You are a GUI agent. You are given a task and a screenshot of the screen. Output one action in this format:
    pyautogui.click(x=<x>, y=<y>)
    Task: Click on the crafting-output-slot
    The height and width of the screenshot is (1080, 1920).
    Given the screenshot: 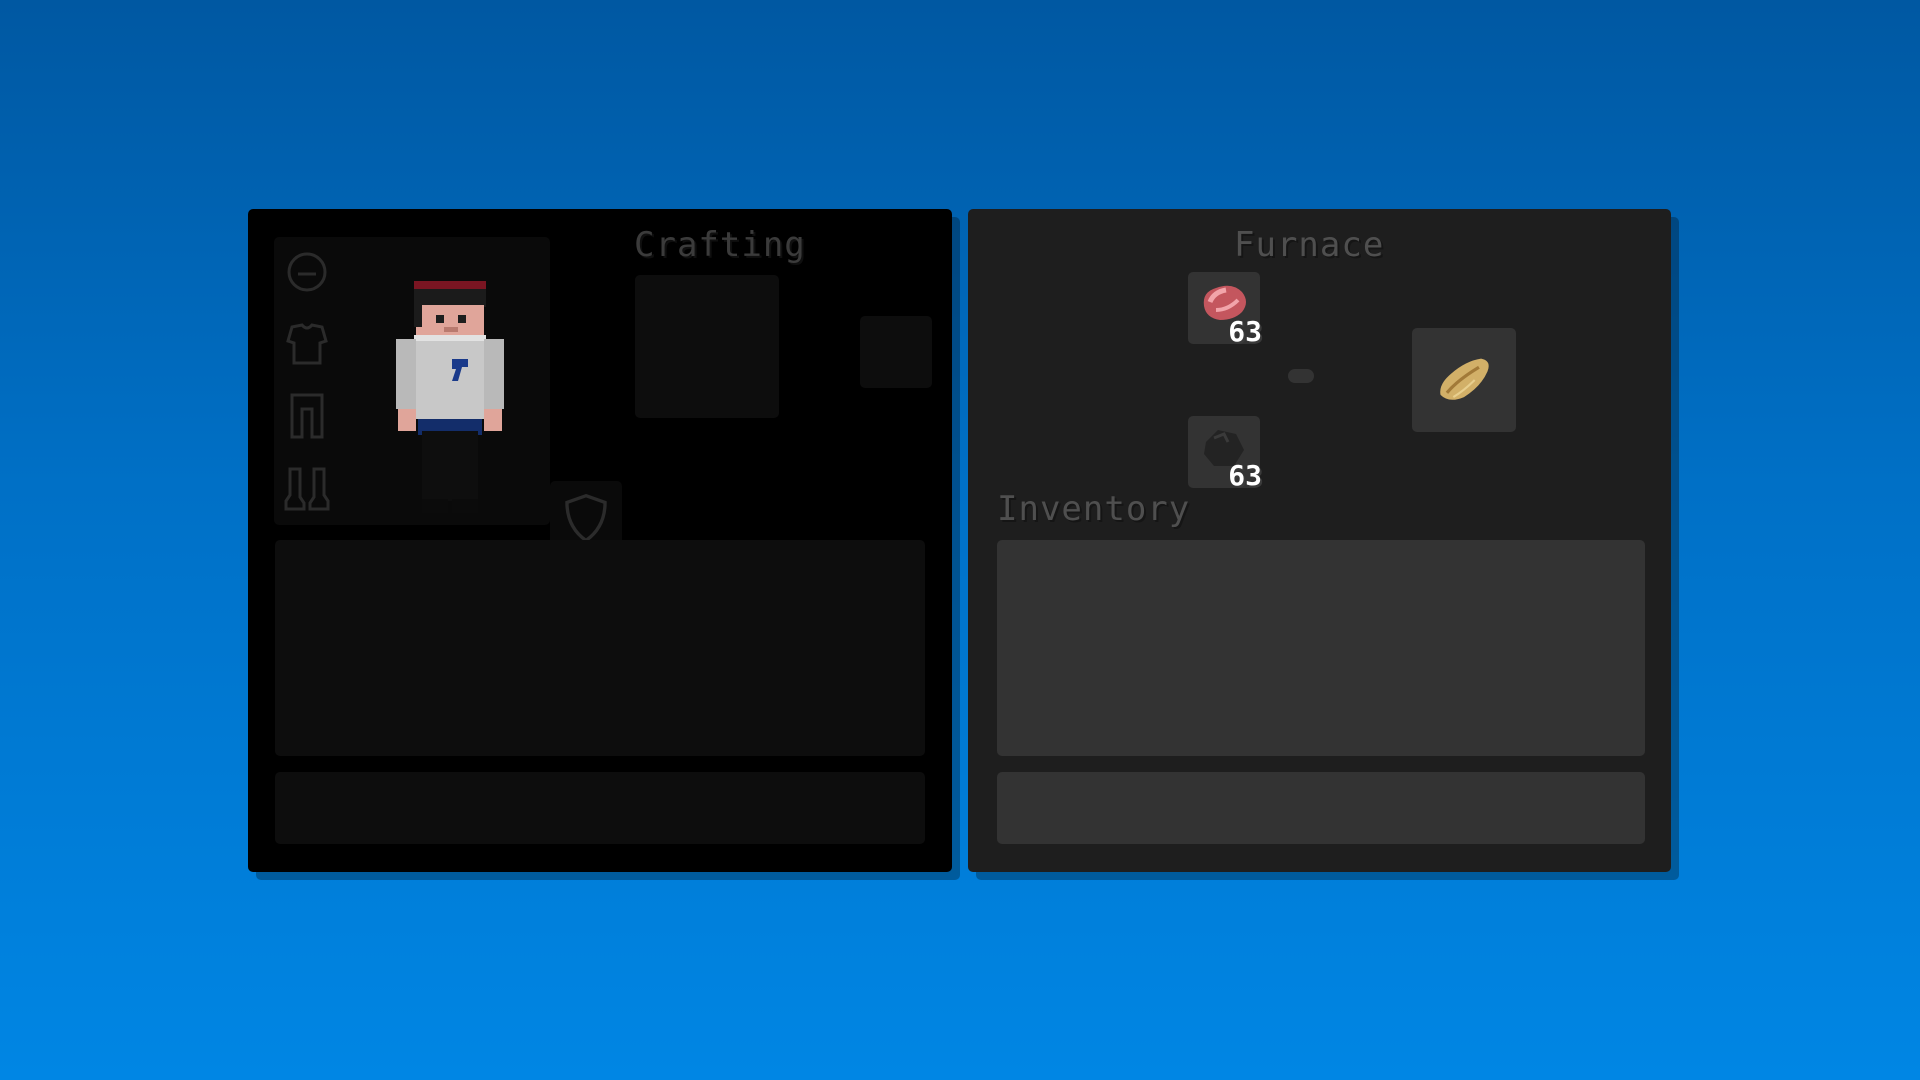 What is the action you would take?
    pyautogui.click(x=896, y=352)
    